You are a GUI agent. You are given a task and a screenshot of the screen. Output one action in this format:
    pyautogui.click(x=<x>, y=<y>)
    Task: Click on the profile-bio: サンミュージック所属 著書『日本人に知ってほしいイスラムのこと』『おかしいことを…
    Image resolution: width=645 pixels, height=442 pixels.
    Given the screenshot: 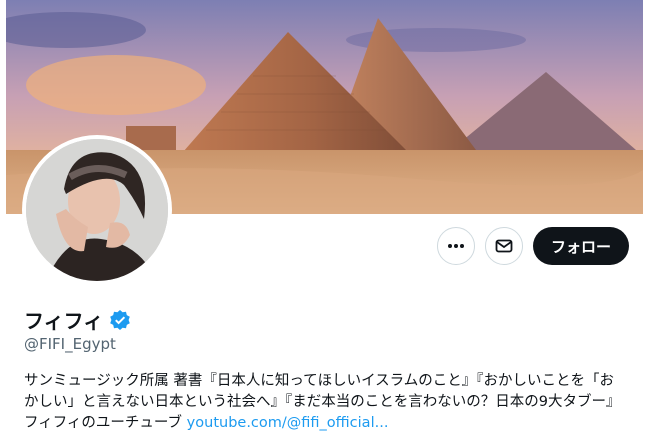 What is the action you would take?
    pyautogui.click(x=324, y=402)
    